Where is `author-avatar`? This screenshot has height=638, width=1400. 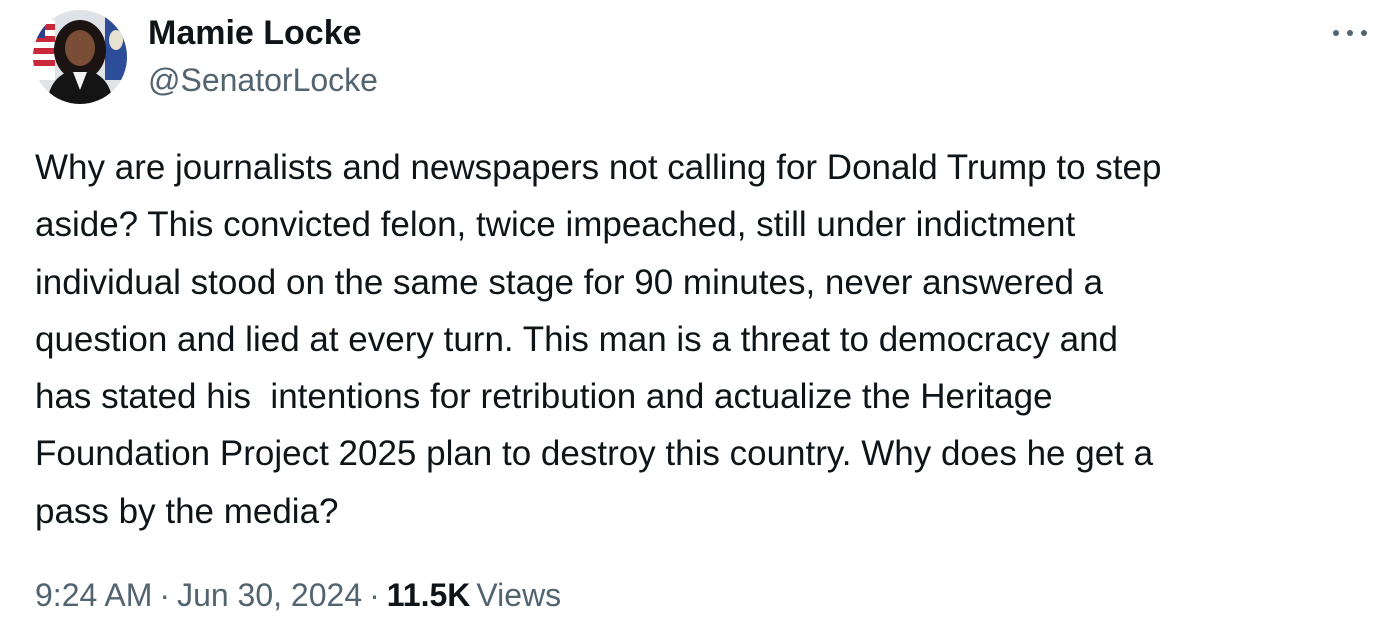 author-avatar is located at coordinates (80, 57).